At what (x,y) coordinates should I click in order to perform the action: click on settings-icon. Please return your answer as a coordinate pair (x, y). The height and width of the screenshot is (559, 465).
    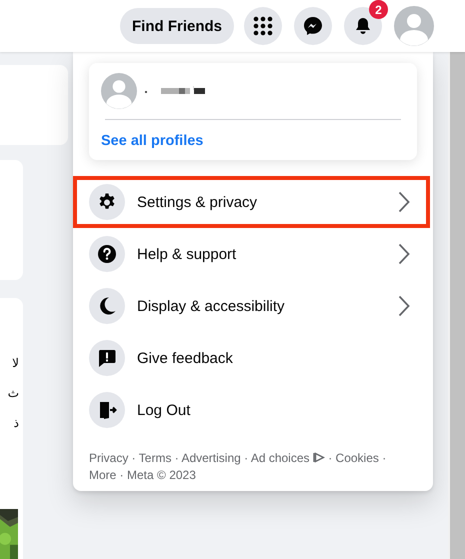
    Looking at the image, I should click on (107, 202).